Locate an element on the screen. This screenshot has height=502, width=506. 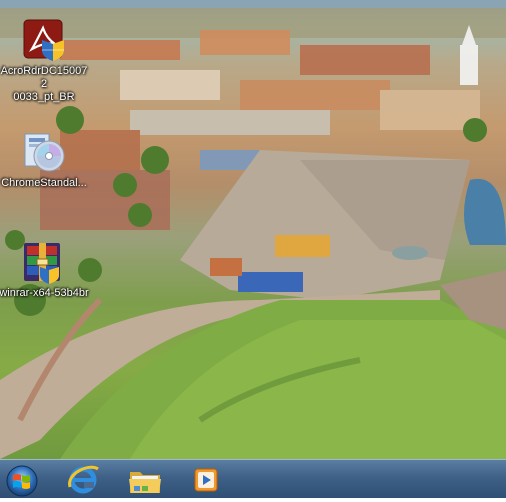
taskbar-media-player-button is located at coordinates (207, 480).